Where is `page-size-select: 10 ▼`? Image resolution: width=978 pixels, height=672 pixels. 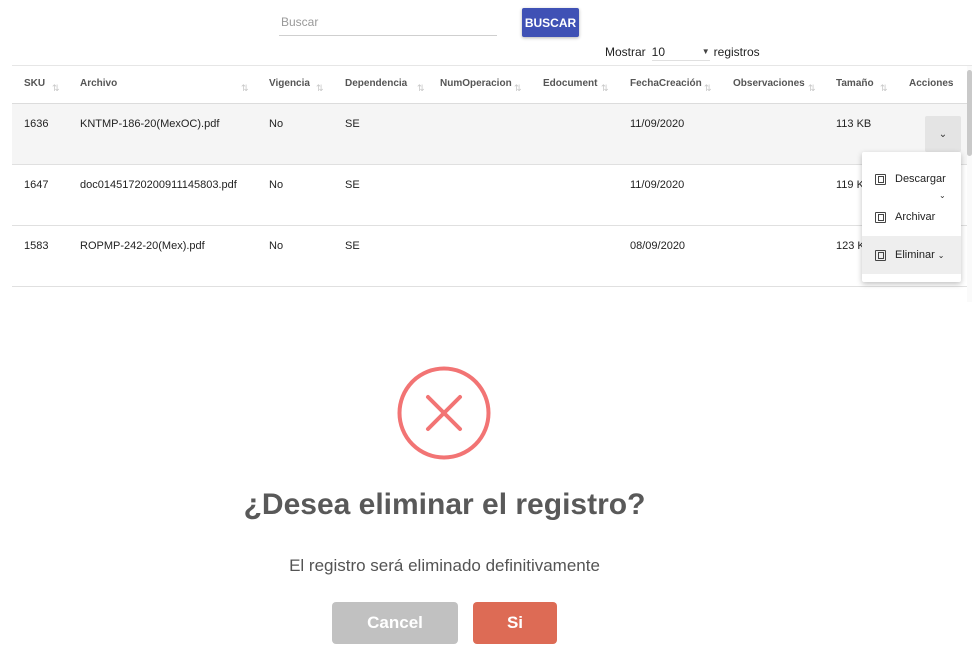 page-size-select: 10 ▼ is located at coordinates (680, 52).